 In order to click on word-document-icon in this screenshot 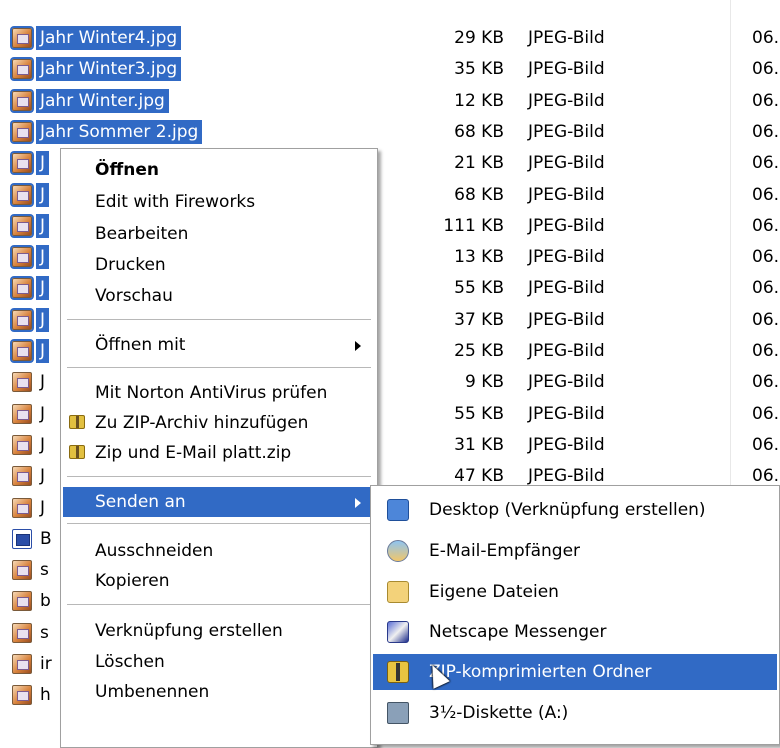, I will do `click(22, 538)`.